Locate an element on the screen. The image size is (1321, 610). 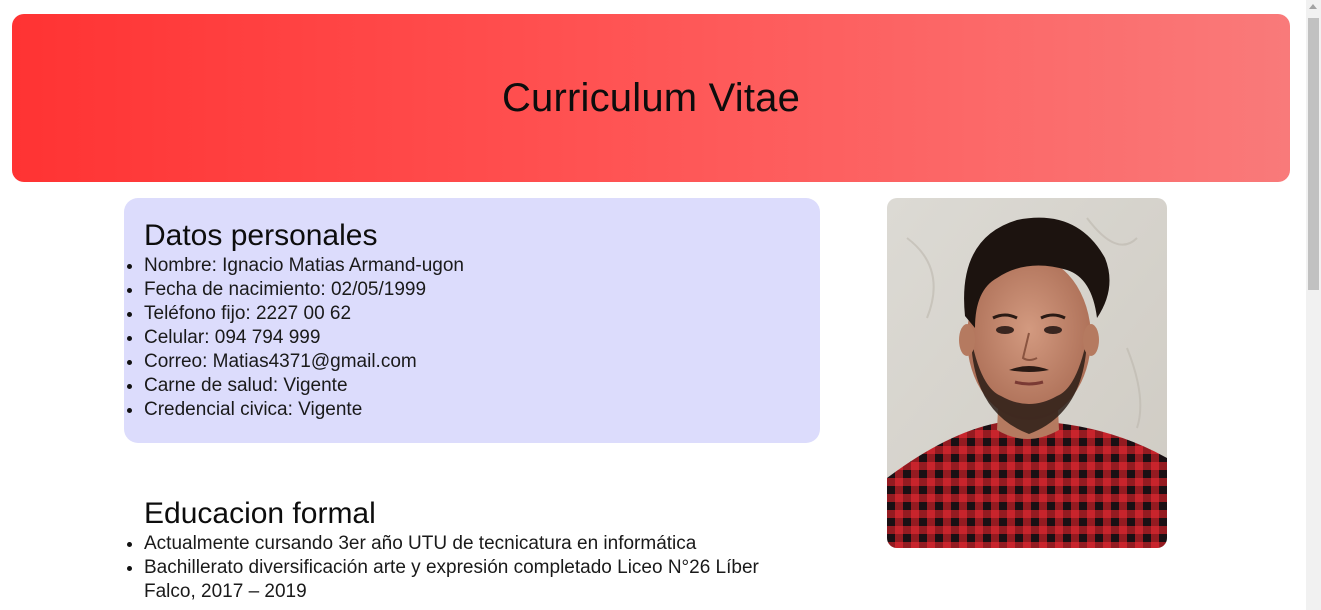
list-item: Celular: 094 794 999 is located at coordinates (473, 338).